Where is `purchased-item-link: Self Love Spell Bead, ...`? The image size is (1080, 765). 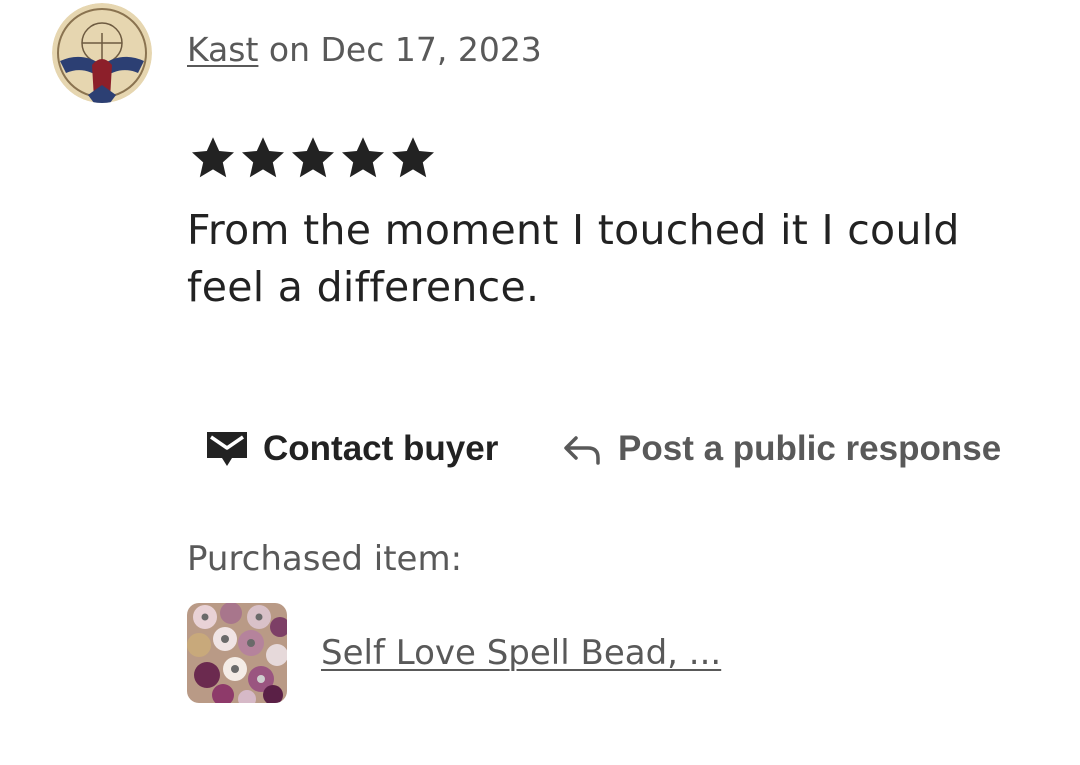
purchased-item-link: Self Love Spell Bead, ... is located at coordinates (521, 653).